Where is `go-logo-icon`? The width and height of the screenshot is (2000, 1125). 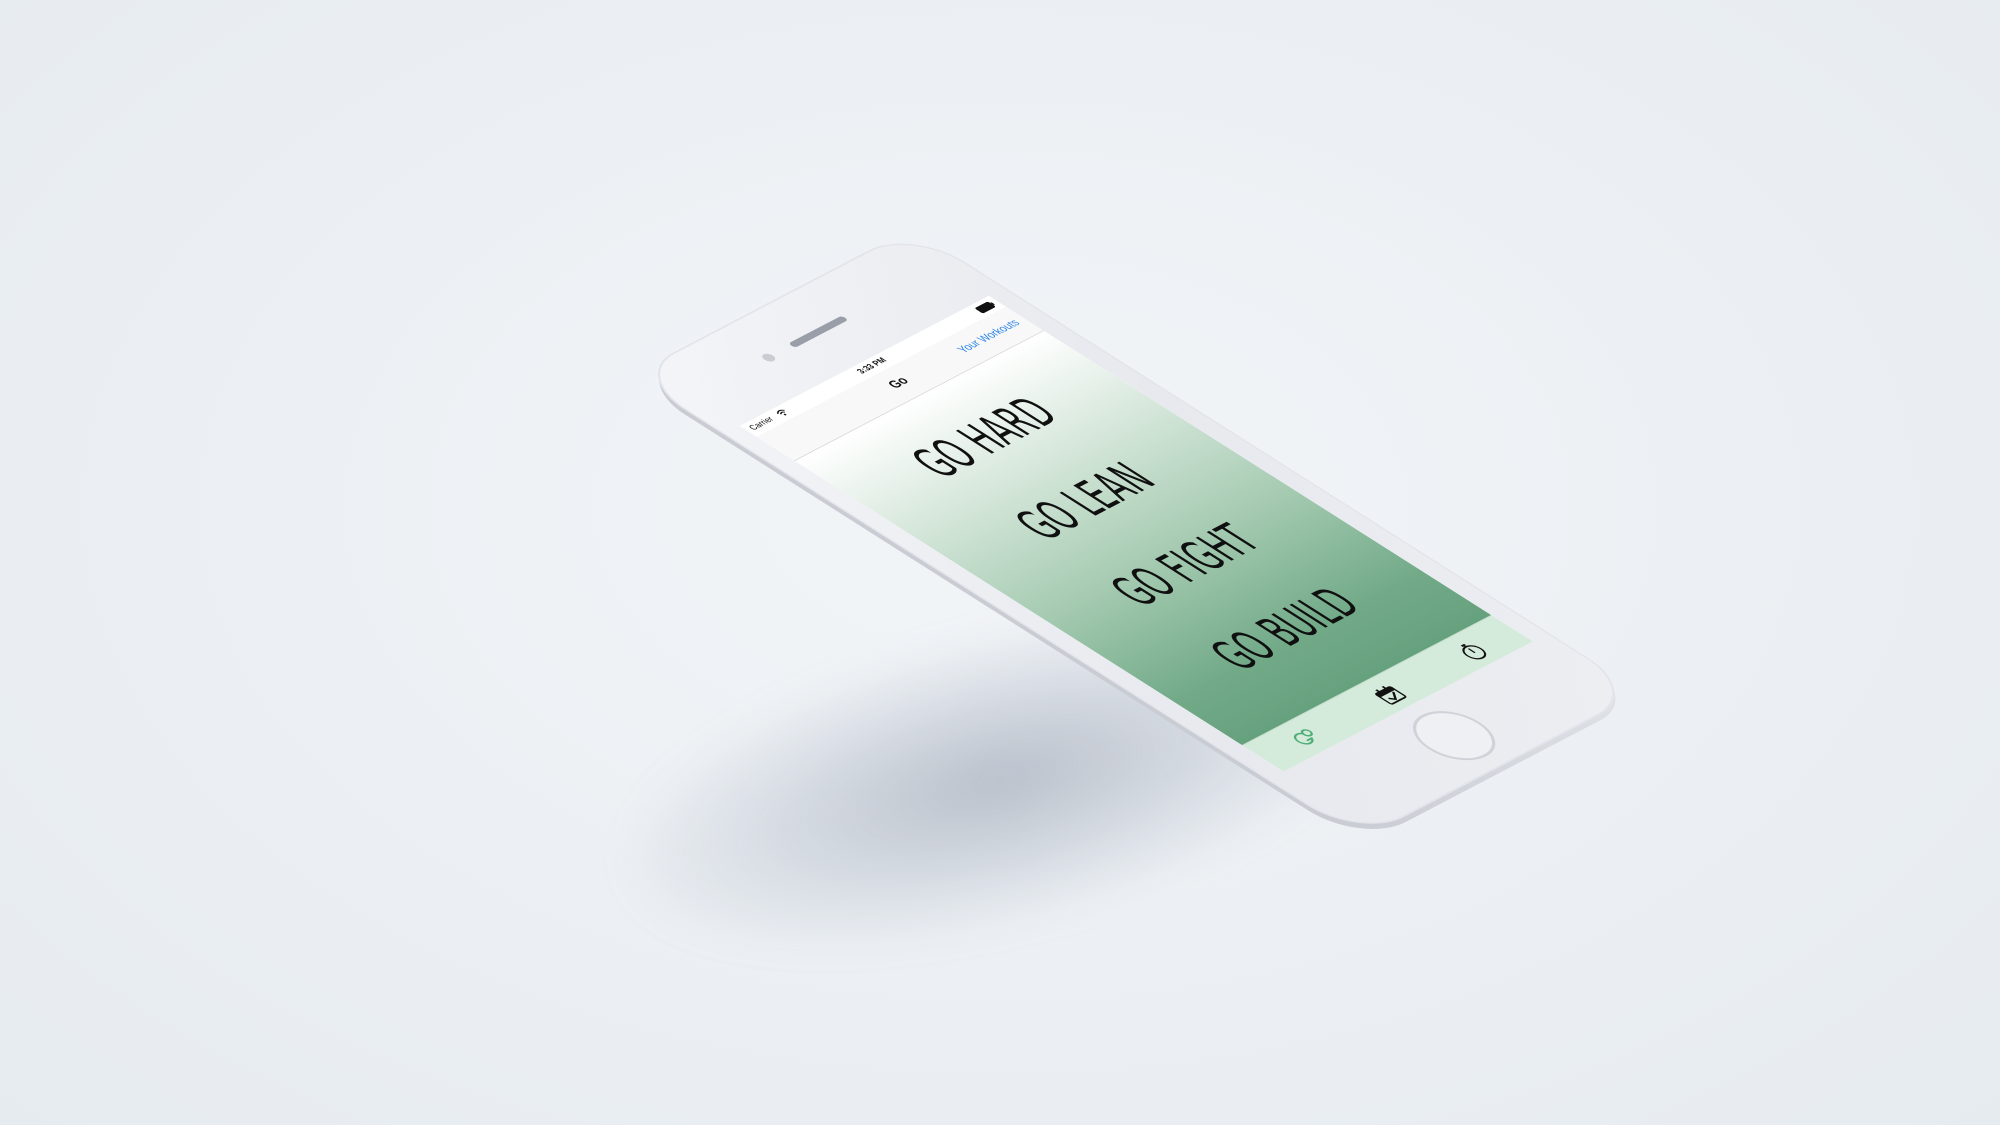
go-logo-icon is located at coordinates (1303, 737).